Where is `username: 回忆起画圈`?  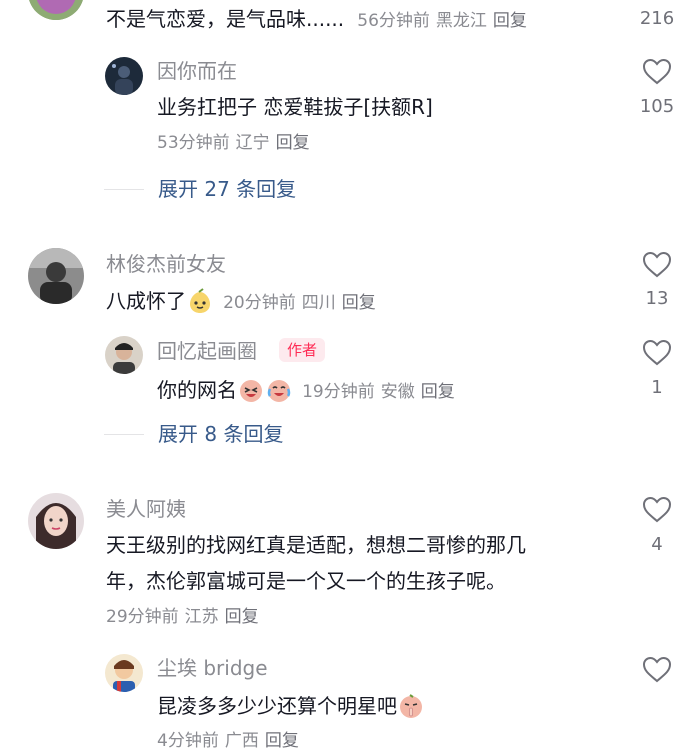 username: 回忆起画圈 is located at coordinates (207, 351).